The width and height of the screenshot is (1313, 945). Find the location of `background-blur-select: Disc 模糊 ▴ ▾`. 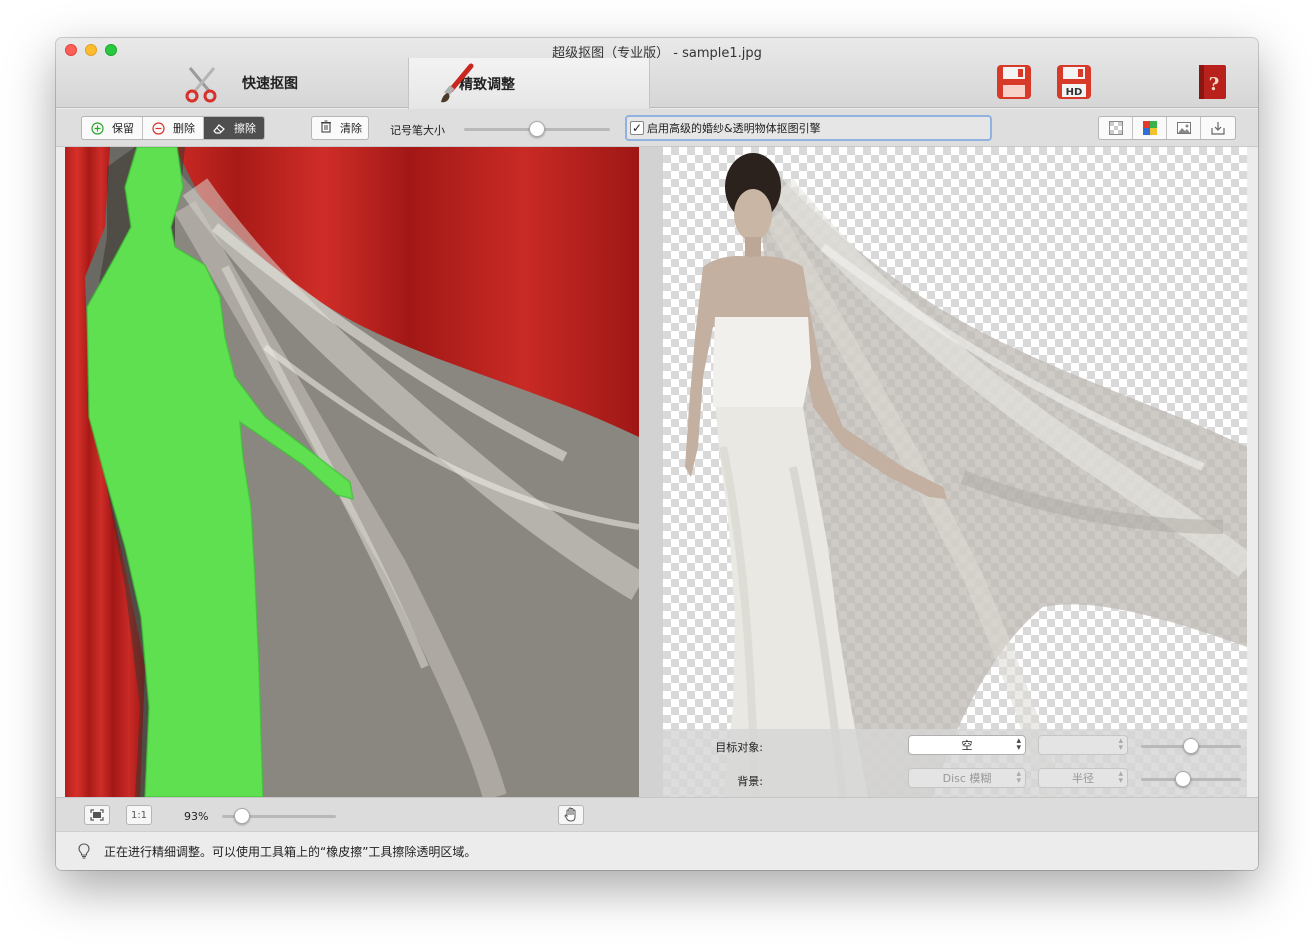

background-blur-select: Disc 模糊 ▴ ▾ is located at coordinates (967, 778).